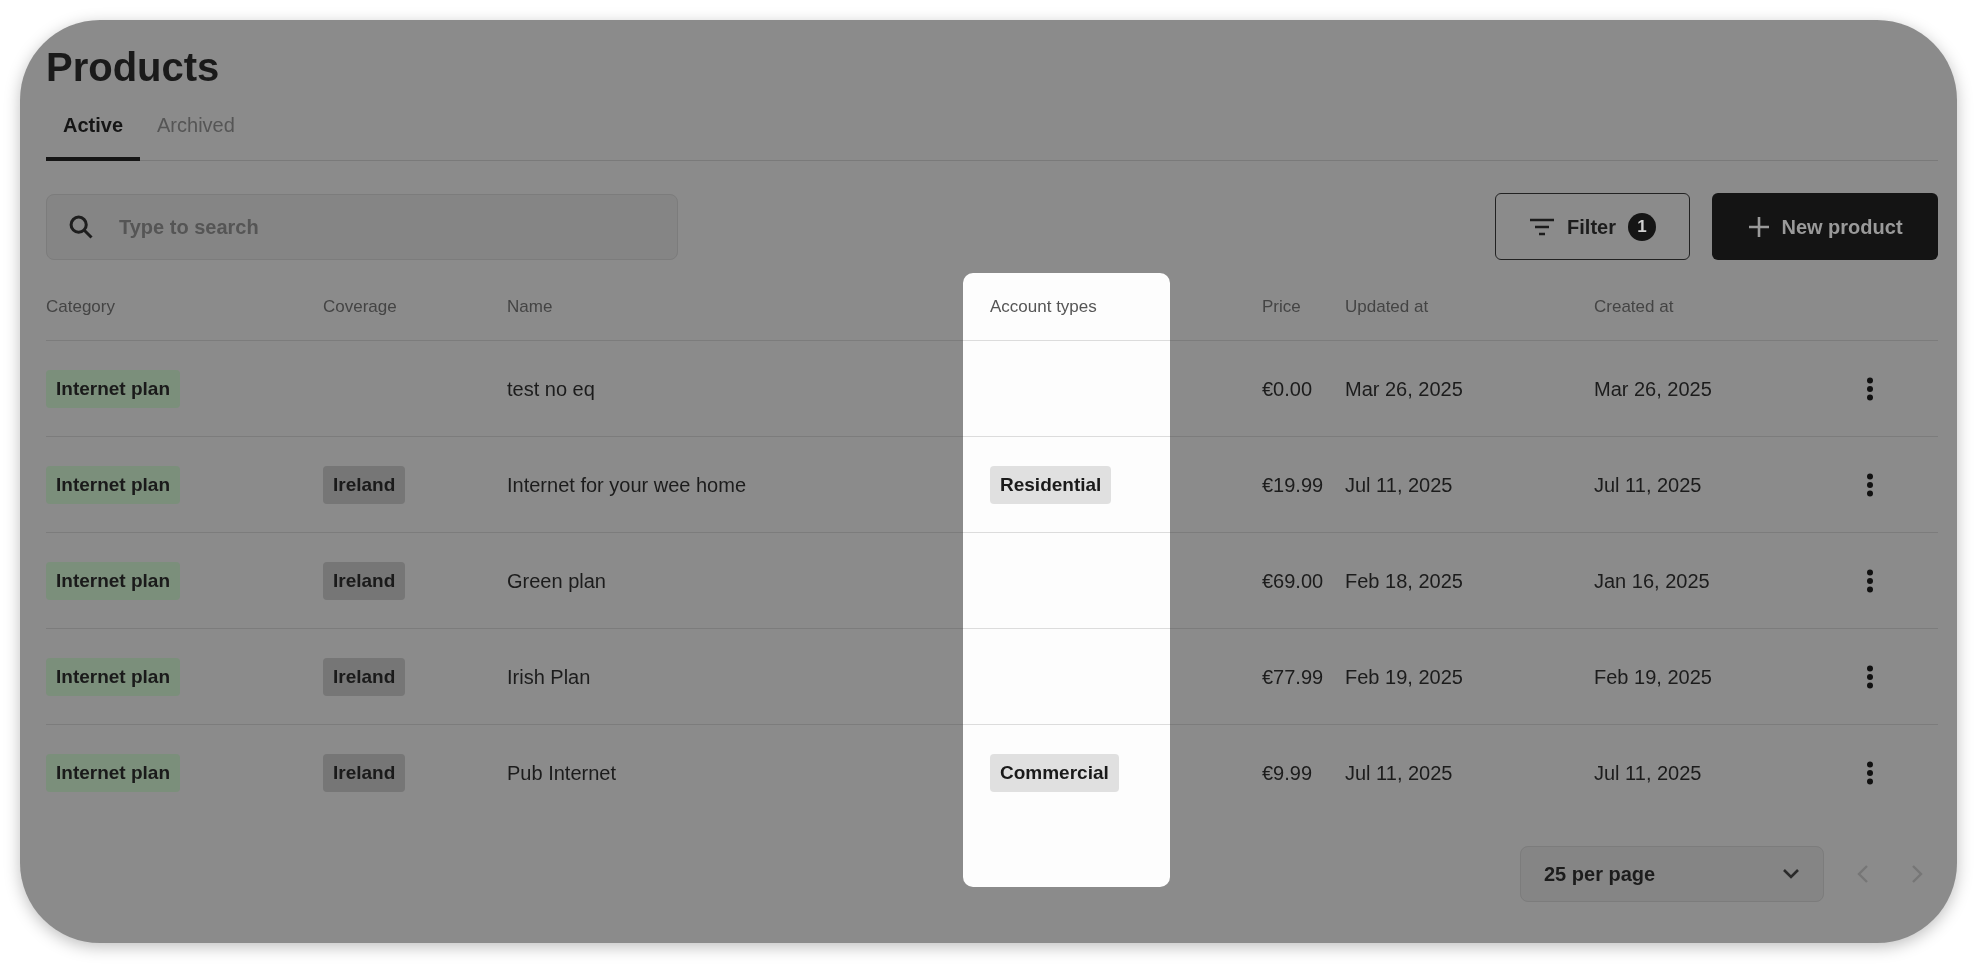 This screenshot has width=1978, height=964. I want to click on table-cell-text: Irish Plan, so click(549, 677).